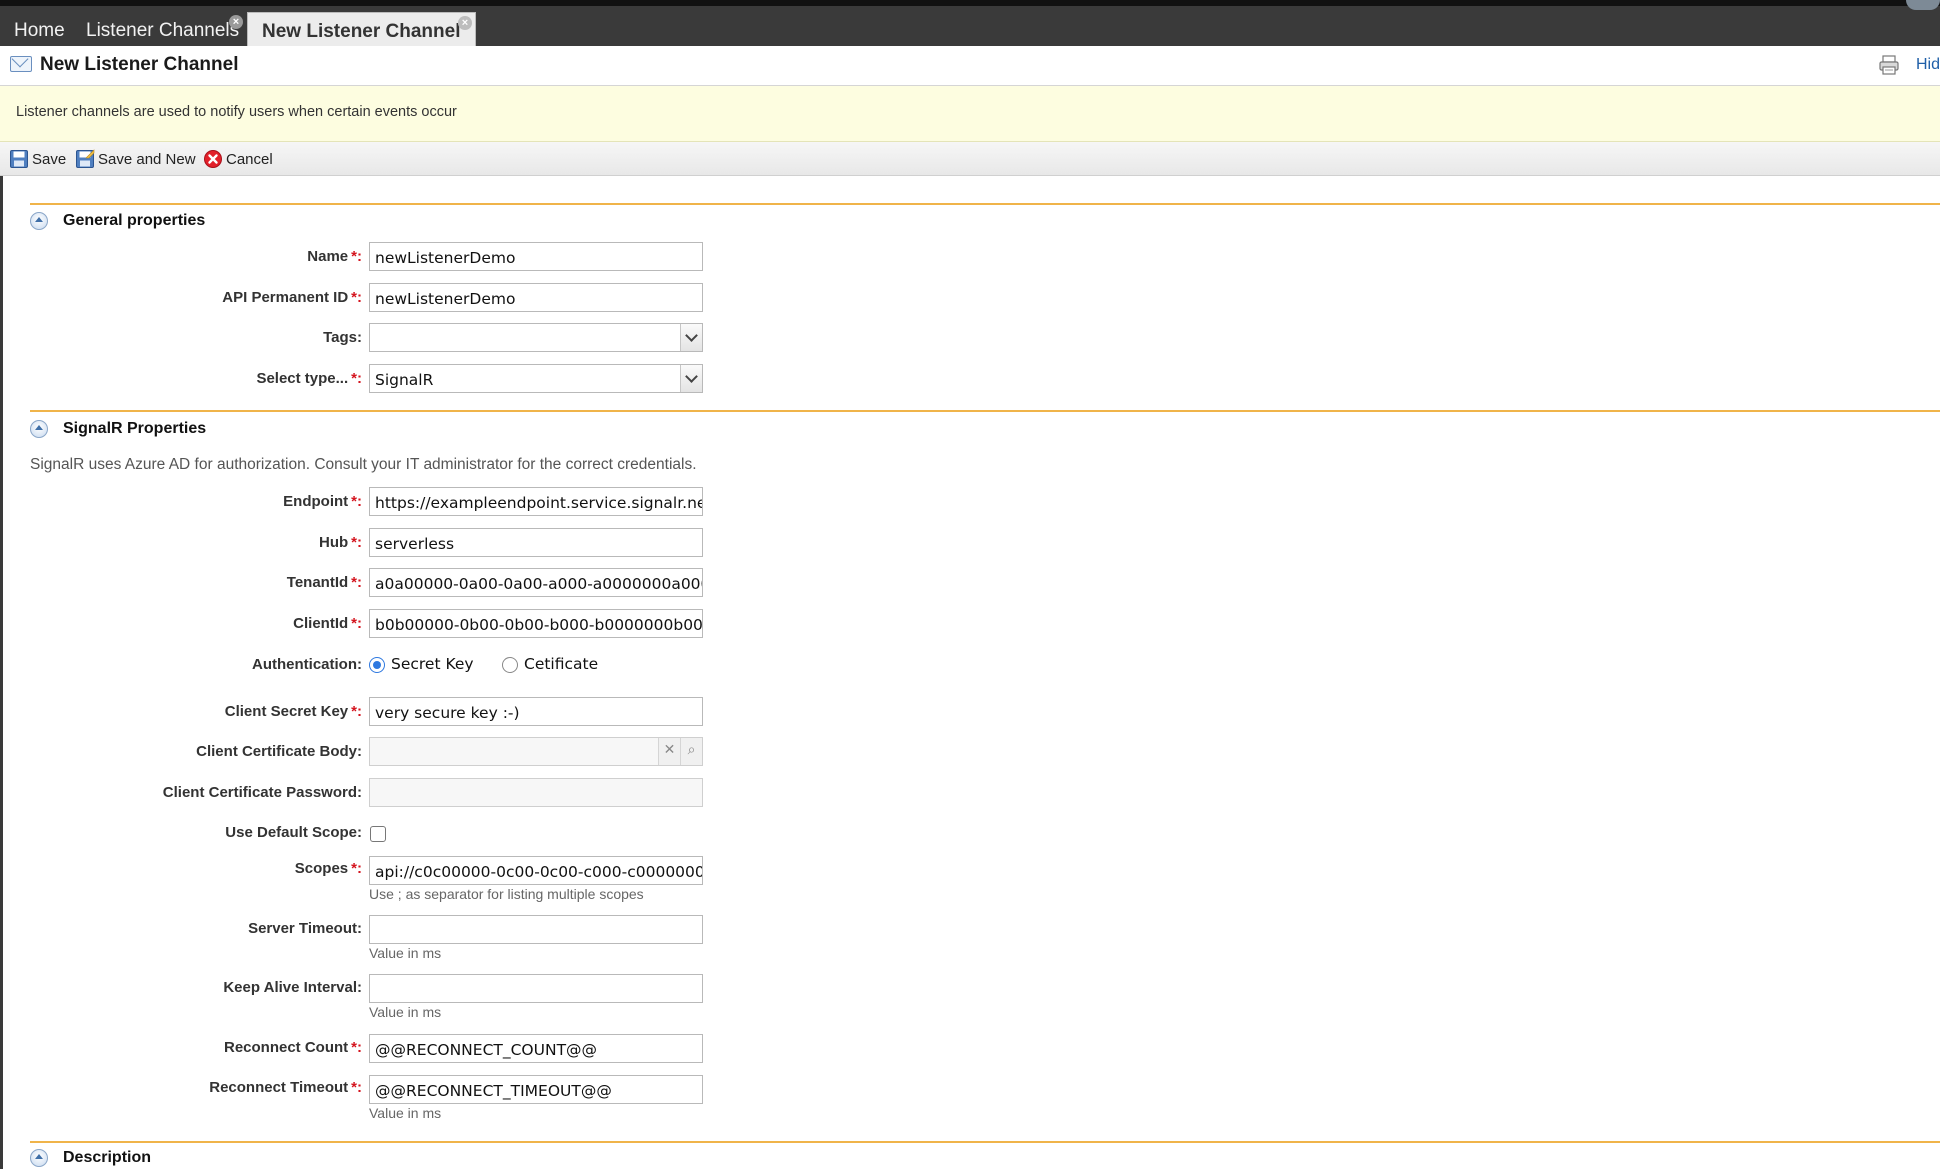 The image size is (1940, 1169). Describe the element at coordinates (21, 64) in the screenshot. I see `envelope-icon` at that location.